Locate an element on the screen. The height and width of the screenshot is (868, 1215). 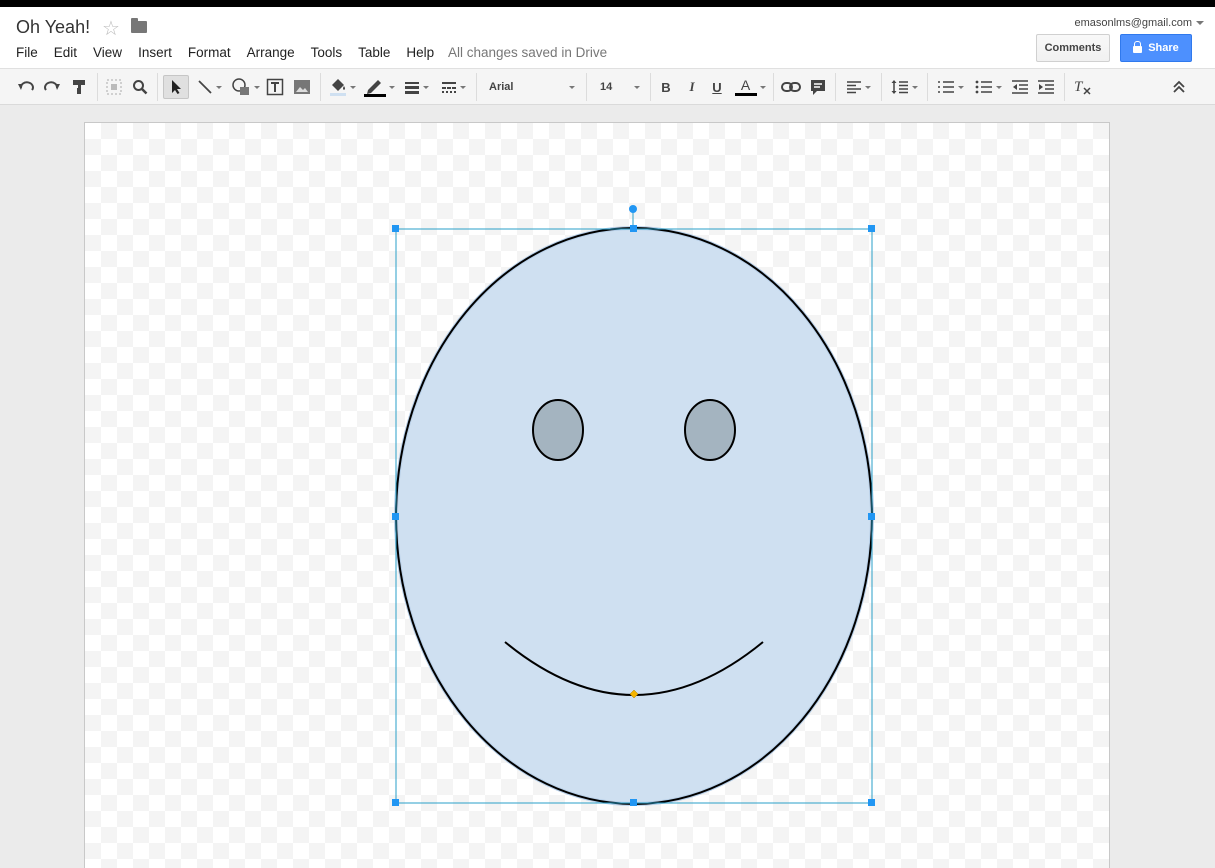
rotate-handle is located at coordinates (633, 209).